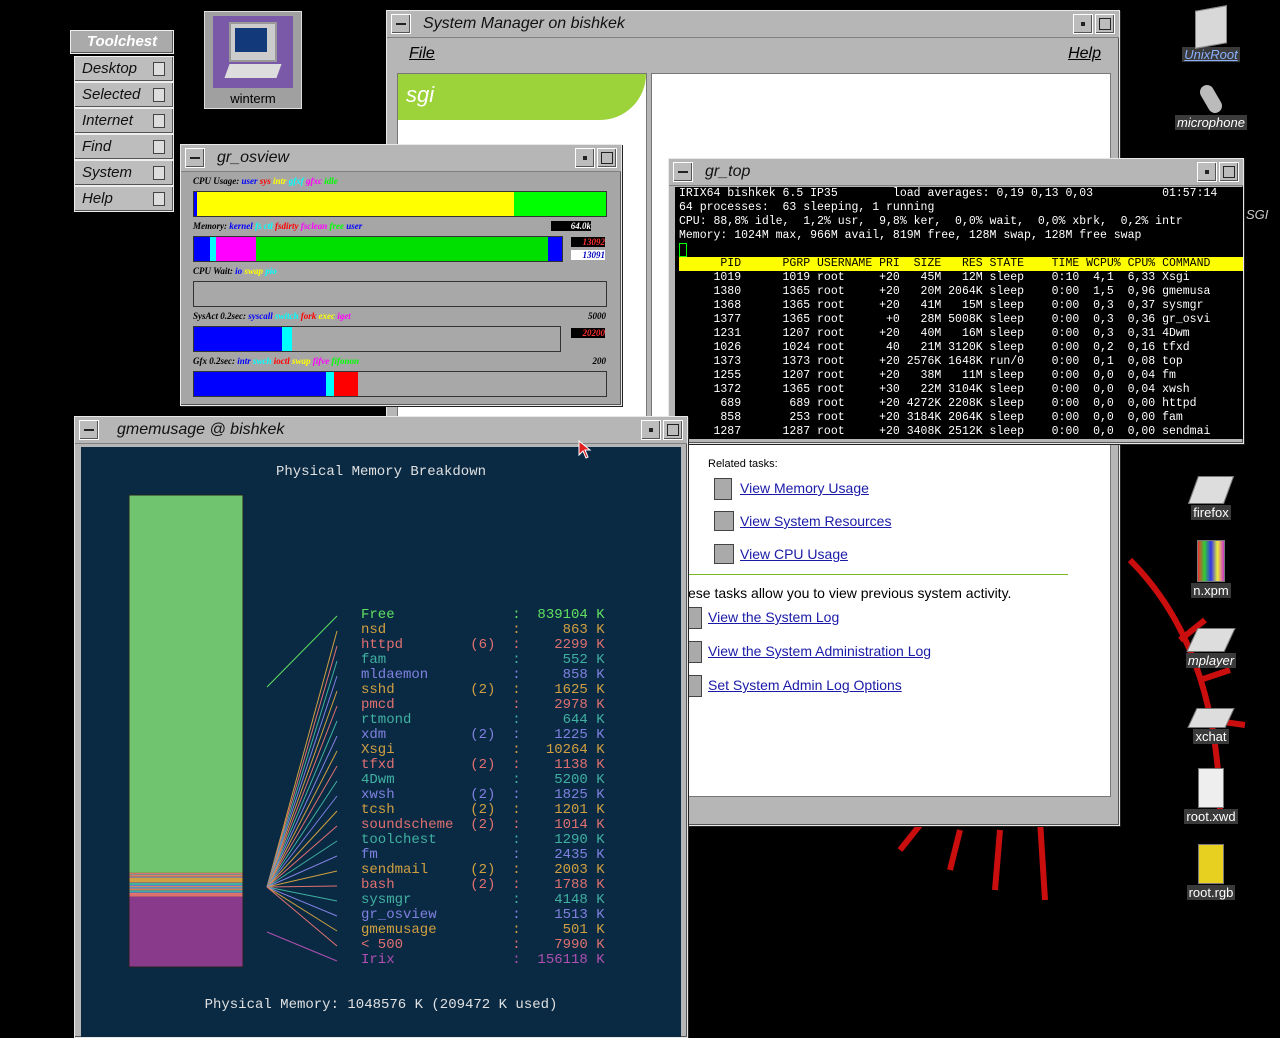 The height and width of the screenshot is (1038, 1280). I want to click on view-system-log-link: View the System Log, so click(773, 617).